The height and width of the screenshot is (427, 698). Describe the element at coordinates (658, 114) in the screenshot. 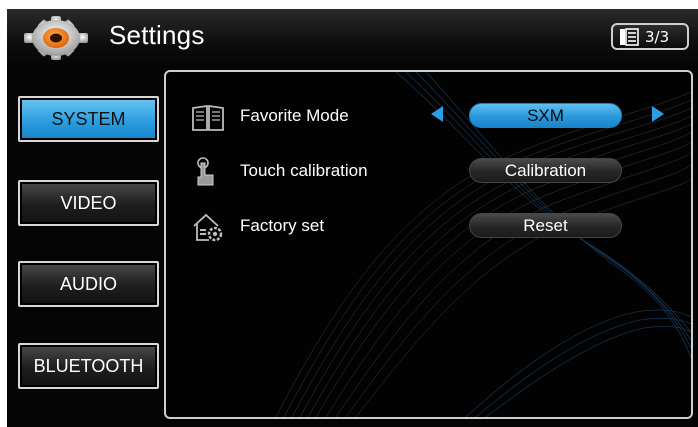

I see `favorite-mode-next-arrow-icon` at that location.